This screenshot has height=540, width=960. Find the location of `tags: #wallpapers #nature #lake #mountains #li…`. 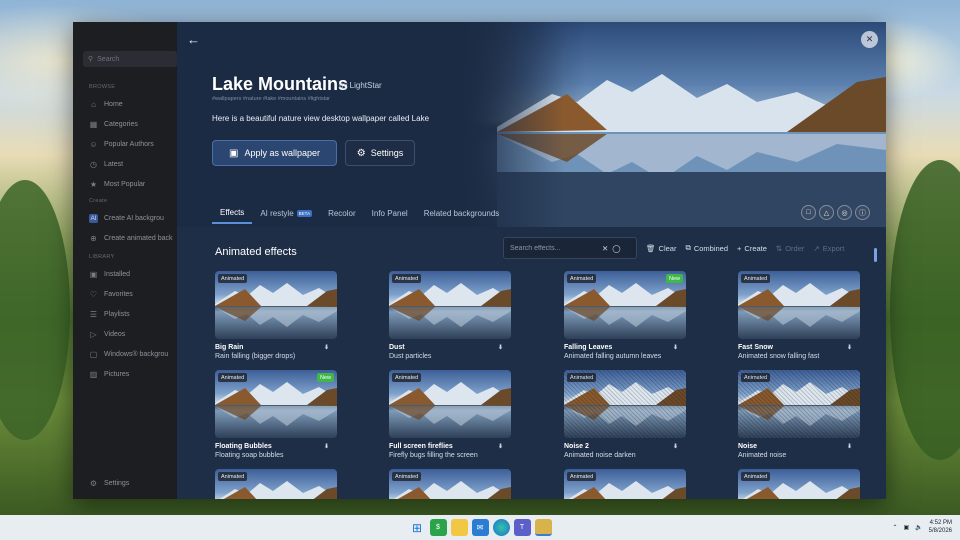

tags: #wallpapers #nature #lake #mountains #li… is located at coordinates (271, 99).